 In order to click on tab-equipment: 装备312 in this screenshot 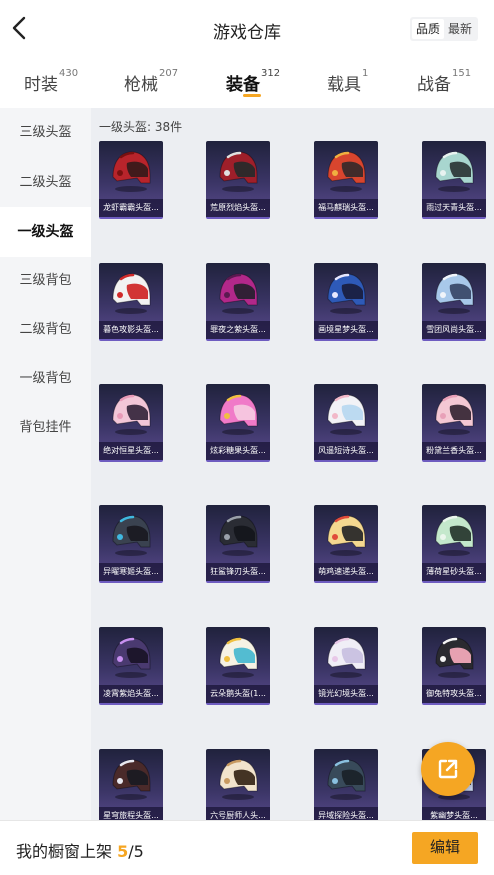, I will do `click(253, 81)`.